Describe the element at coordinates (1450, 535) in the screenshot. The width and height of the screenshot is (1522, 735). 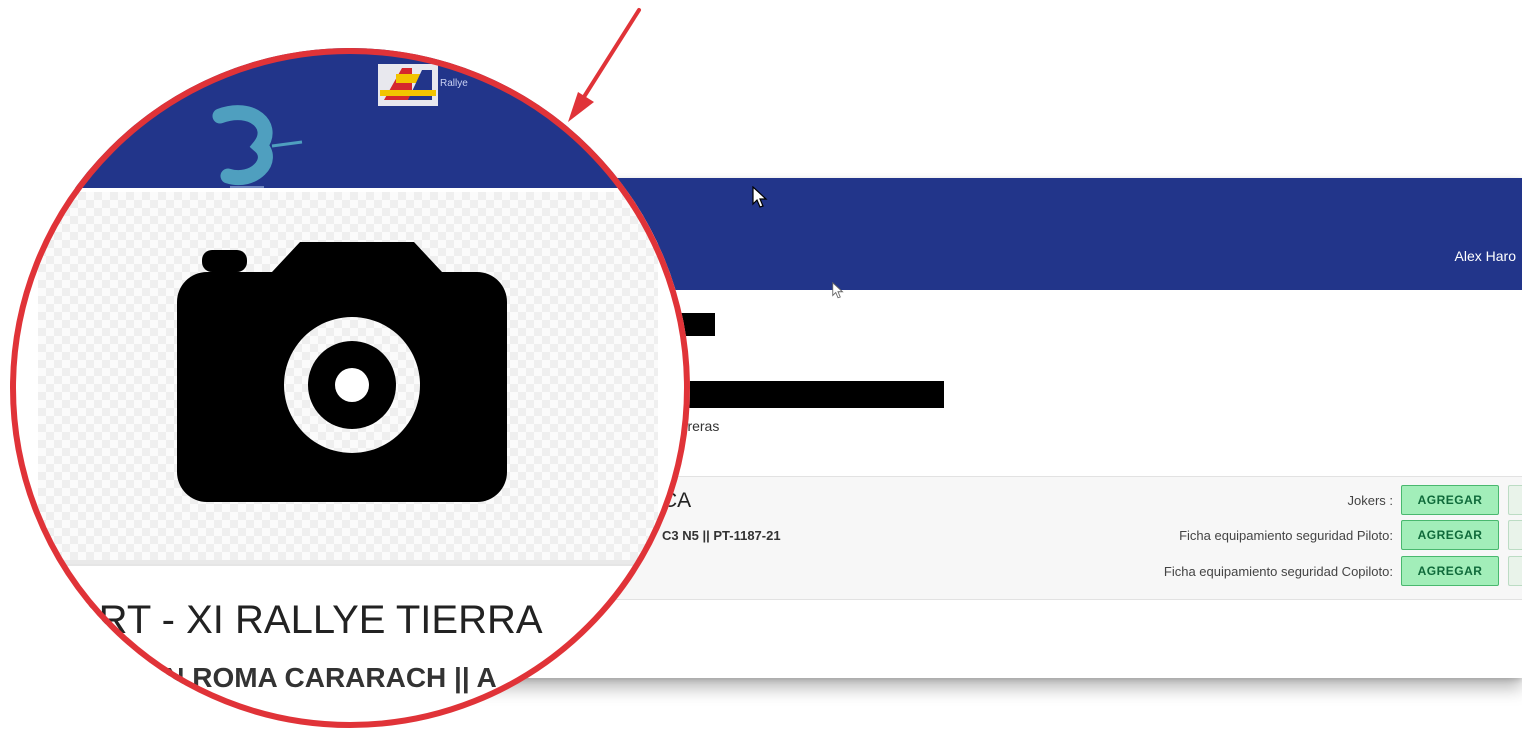
I see `add-pilot-safety-sheet-button: AGREGAR` at that location.